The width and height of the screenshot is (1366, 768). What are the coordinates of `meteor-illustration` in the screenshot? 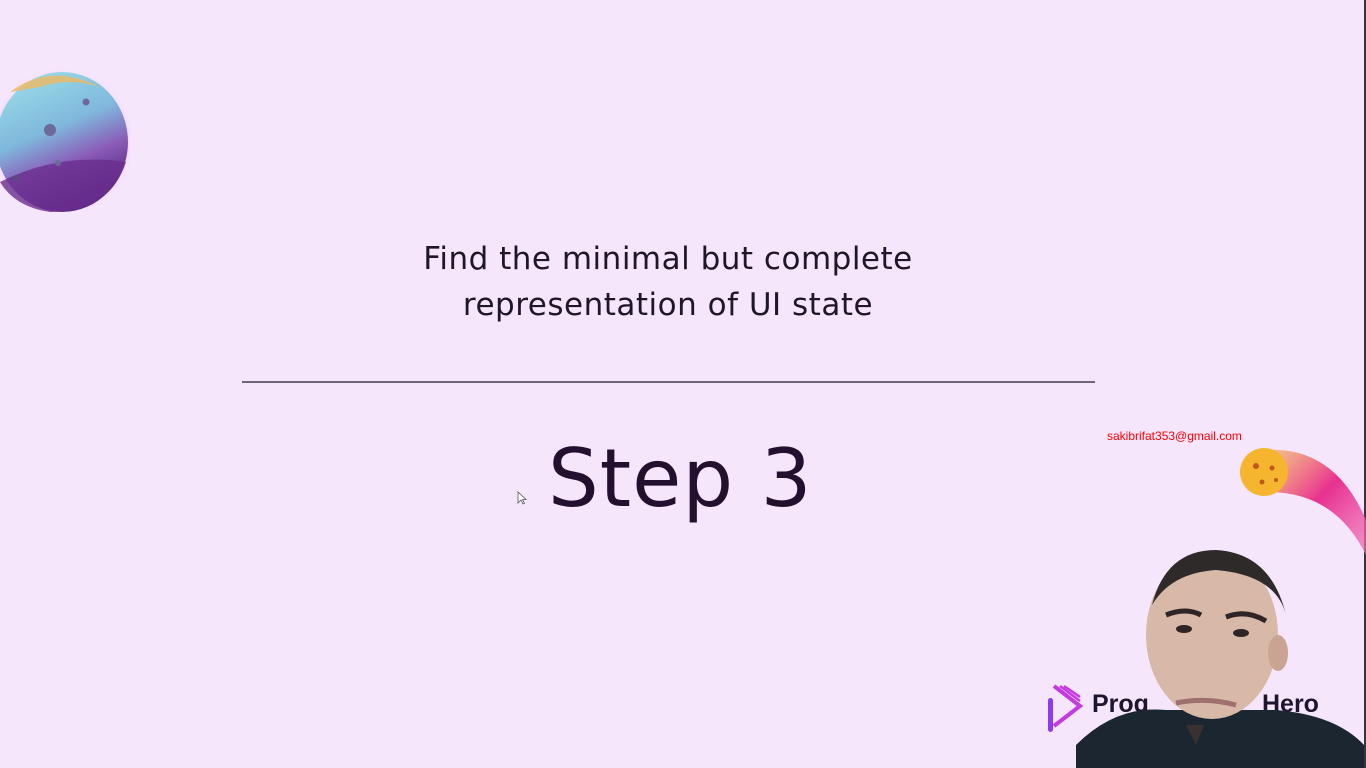 It's located at (1303, 501).